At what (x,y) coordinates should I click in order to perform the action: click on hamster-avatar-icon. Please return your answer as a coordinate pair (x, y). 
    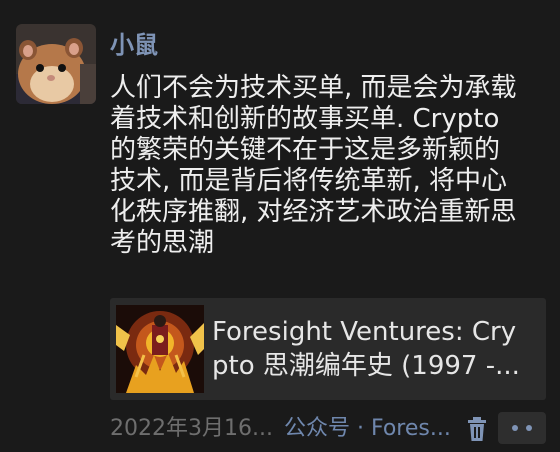
    Looking at the image, I should click on (56, 64).